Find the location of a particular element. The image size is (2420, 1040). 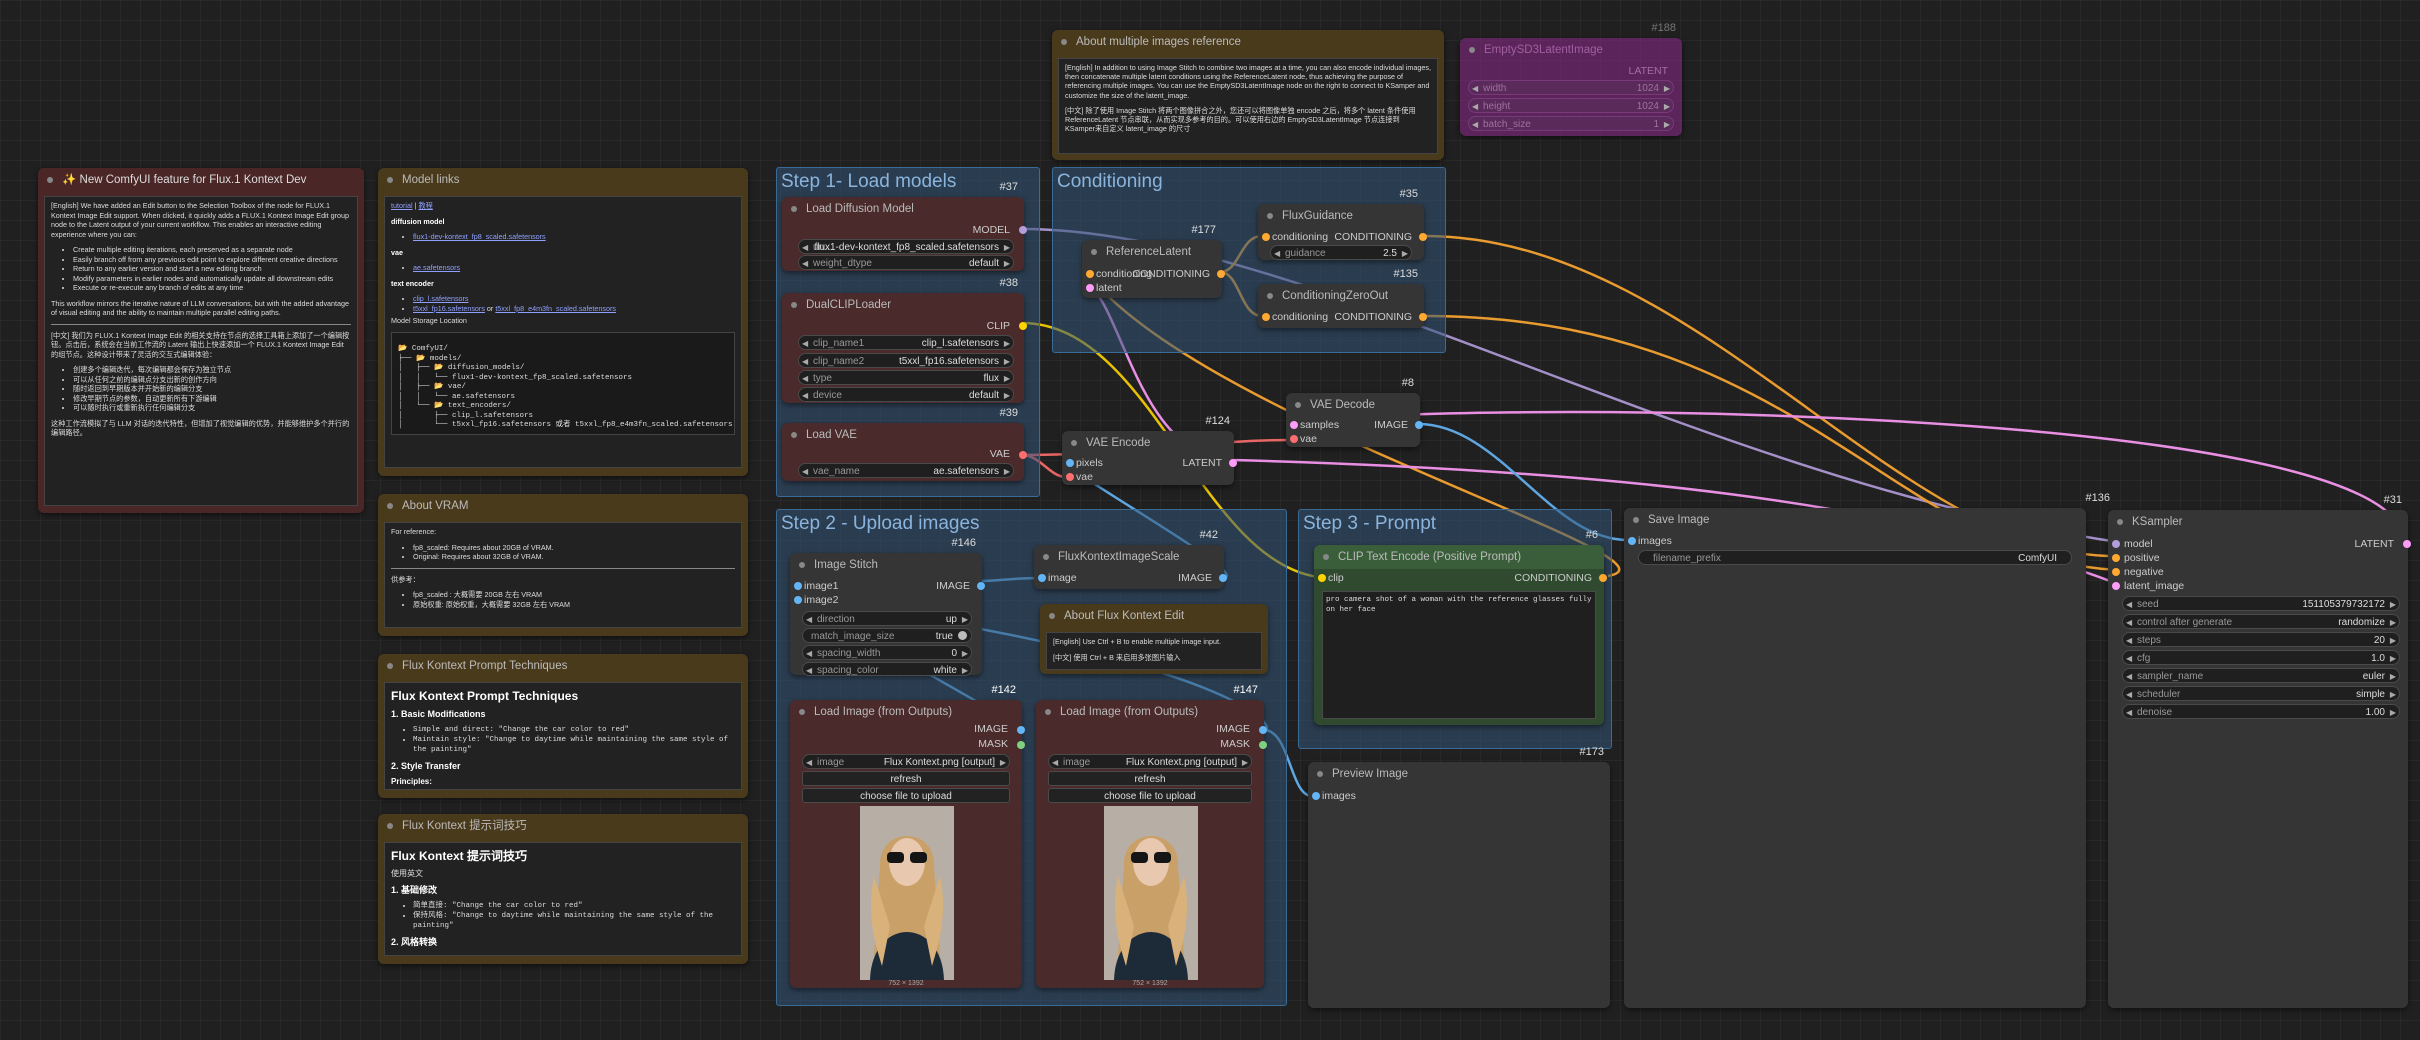

socket-image1-in is located at coordinates (798, 586).